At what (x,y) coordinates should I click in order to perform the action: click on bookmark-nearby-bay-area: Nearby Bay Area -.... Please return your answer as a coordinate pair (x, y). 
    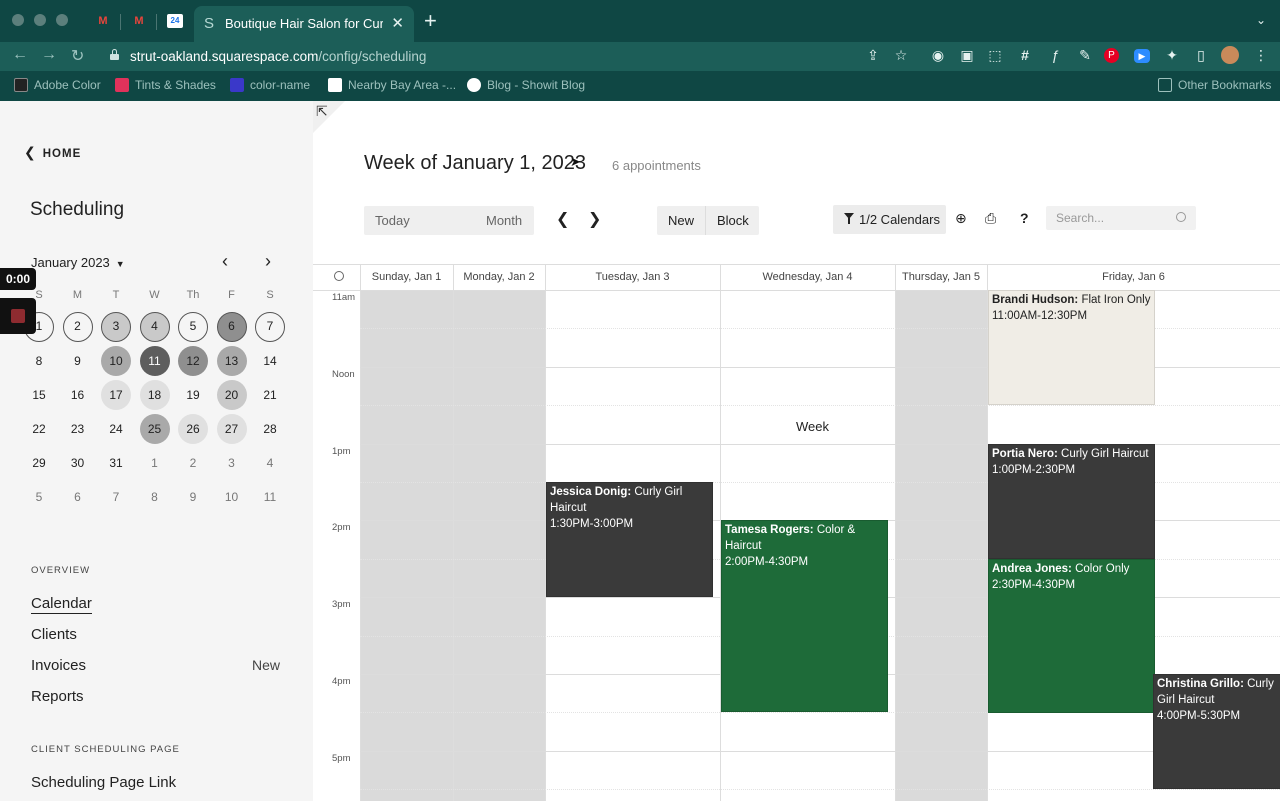
    Looking at the image, I should click on (392, 85).